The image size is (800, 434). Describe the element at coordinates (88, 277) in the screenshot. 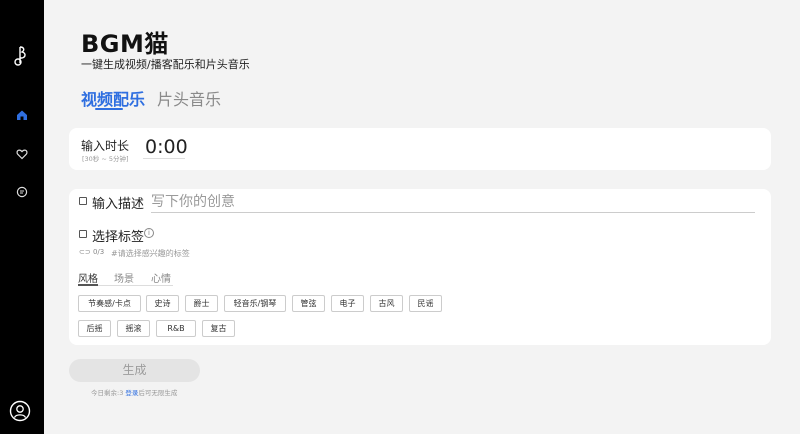

I see `tag-category-style: 风格` at that location.